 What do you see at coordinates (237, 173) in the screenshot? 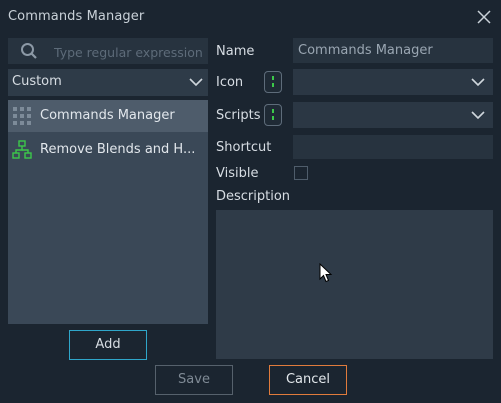
I see `visible-label: Visible` at bounding box center [237, 173].